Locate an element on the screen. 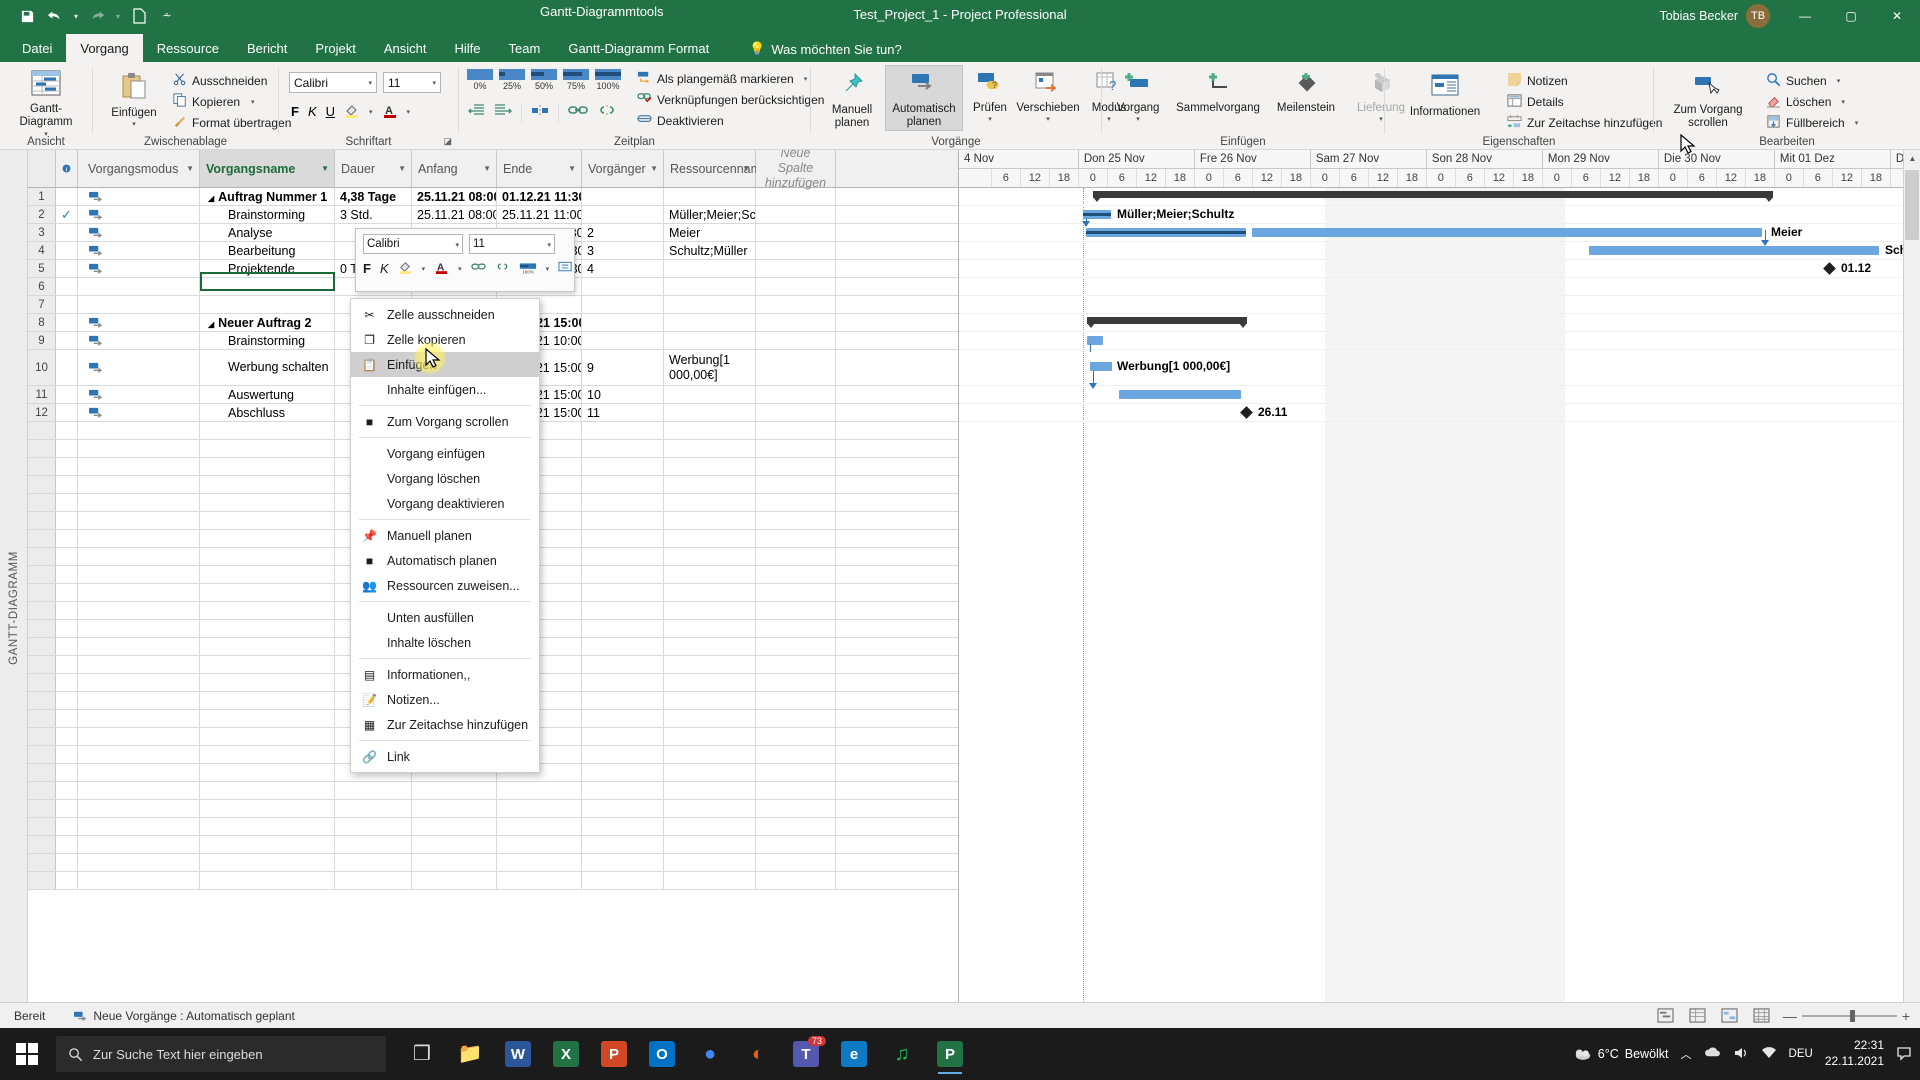 This screenshot has height=1080, width=1920. find-dropdown-icon: ▾ is located at coordinates (1839, 81).